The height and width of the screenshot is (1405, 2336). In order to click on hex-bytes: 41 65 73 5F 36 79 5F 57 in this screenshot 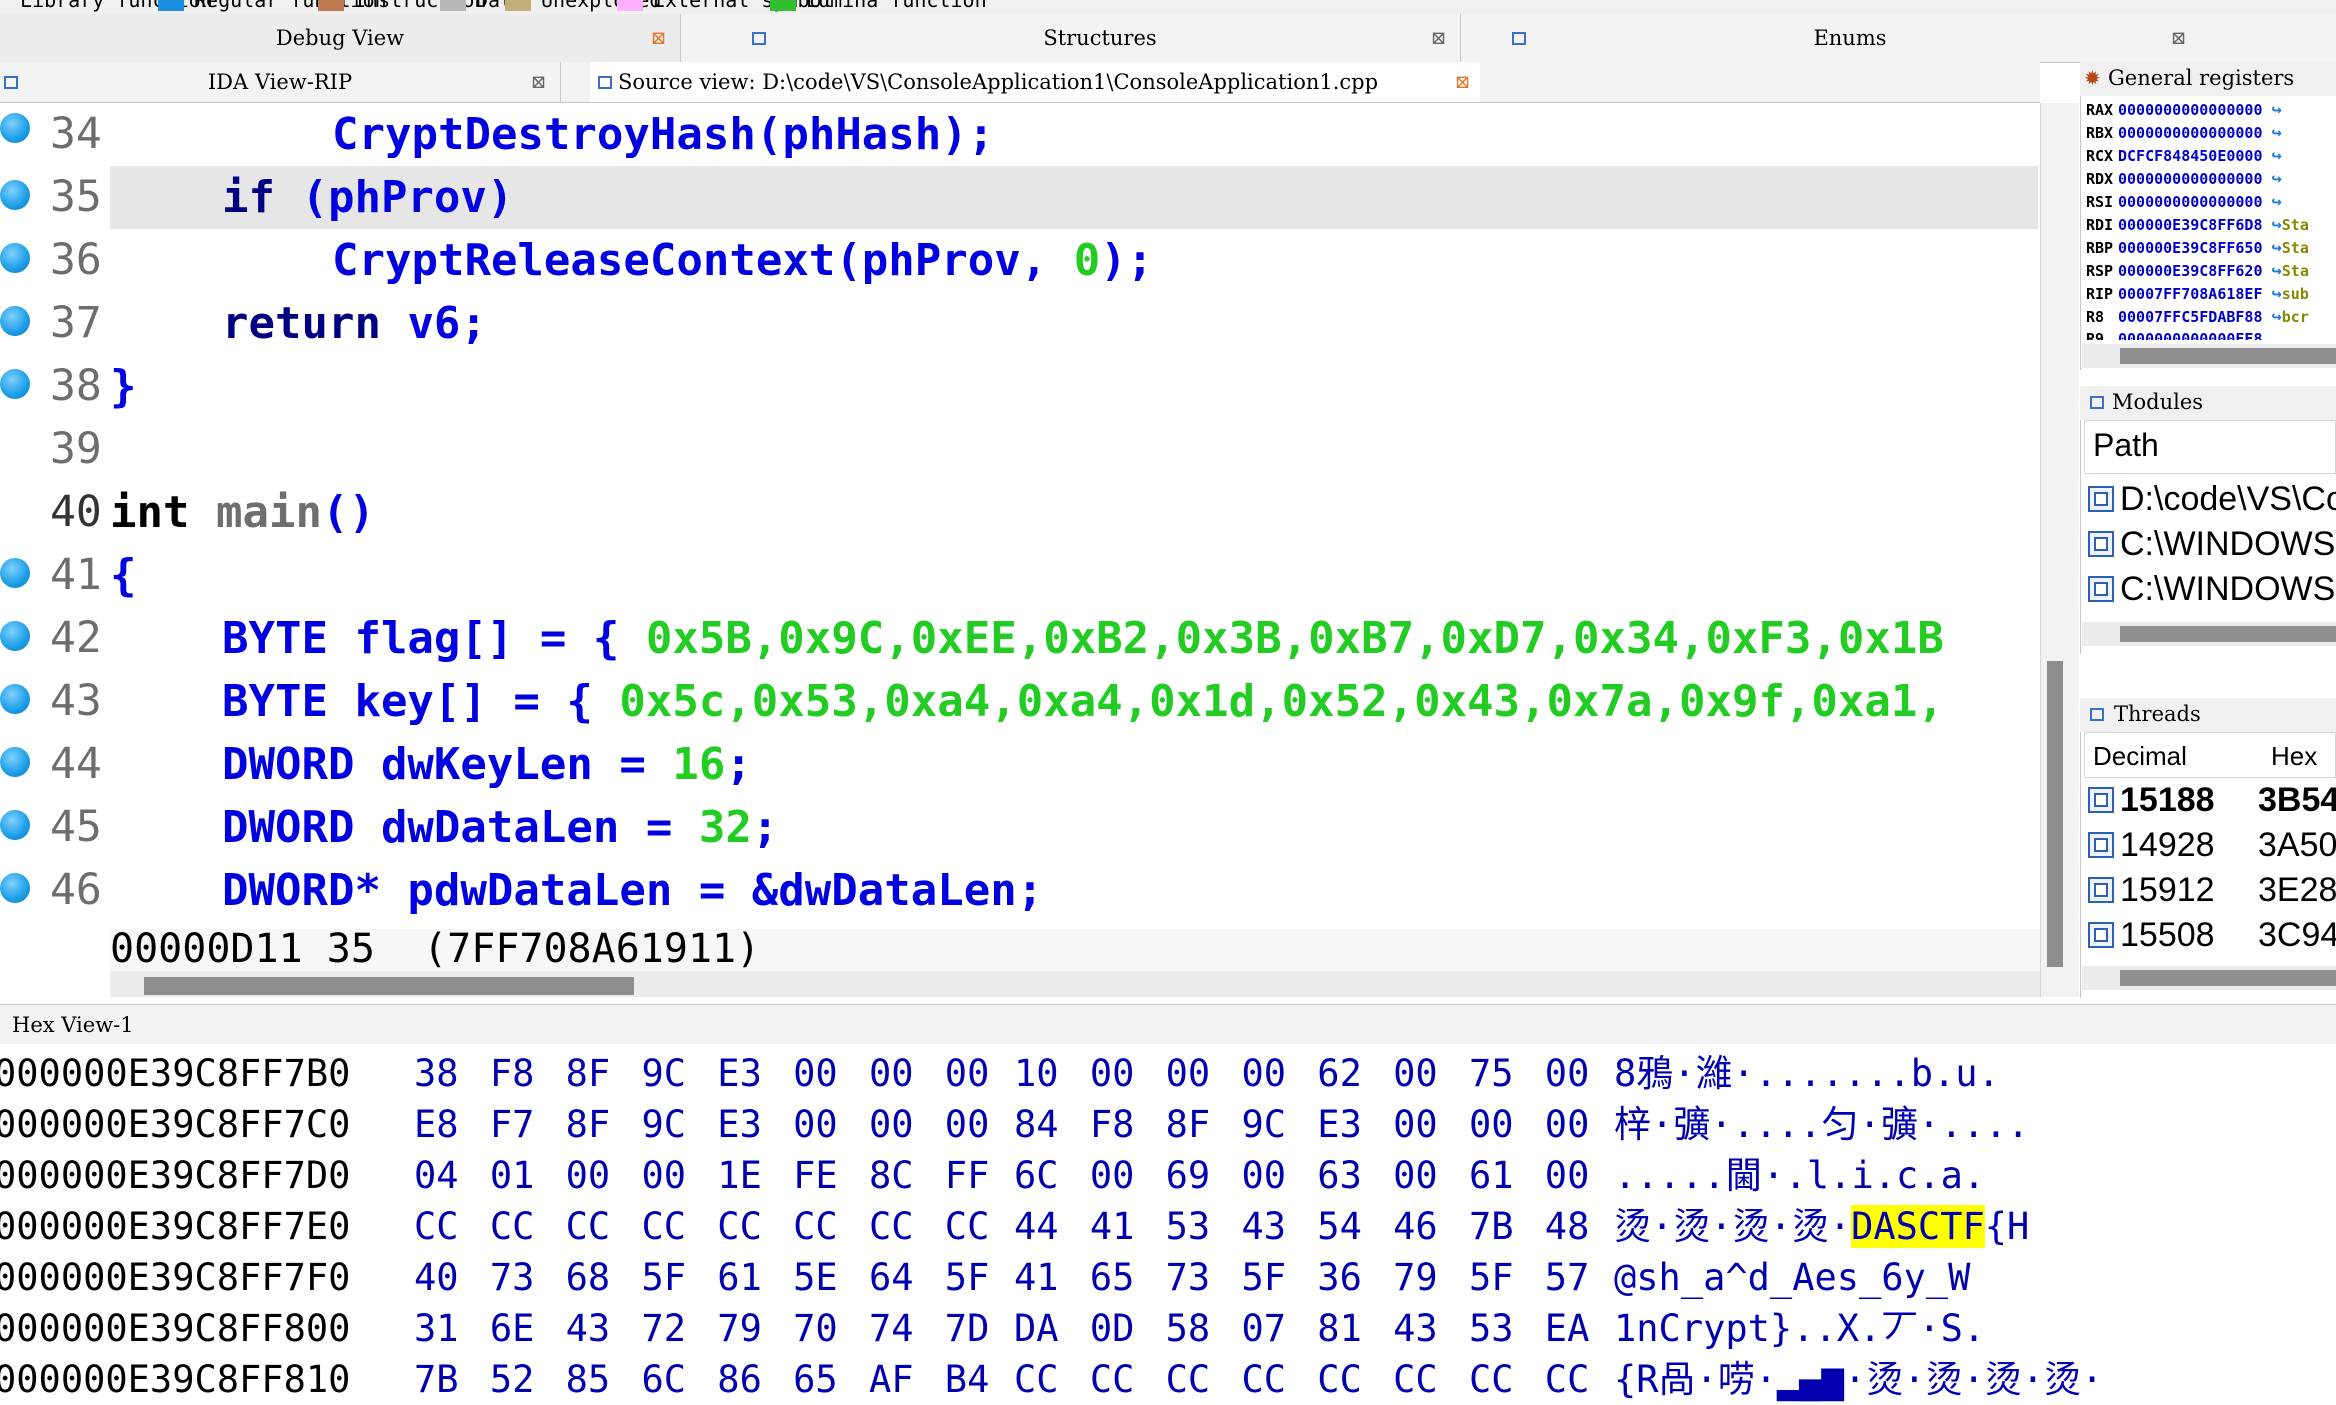, I will do `click(1301, 1278)`.